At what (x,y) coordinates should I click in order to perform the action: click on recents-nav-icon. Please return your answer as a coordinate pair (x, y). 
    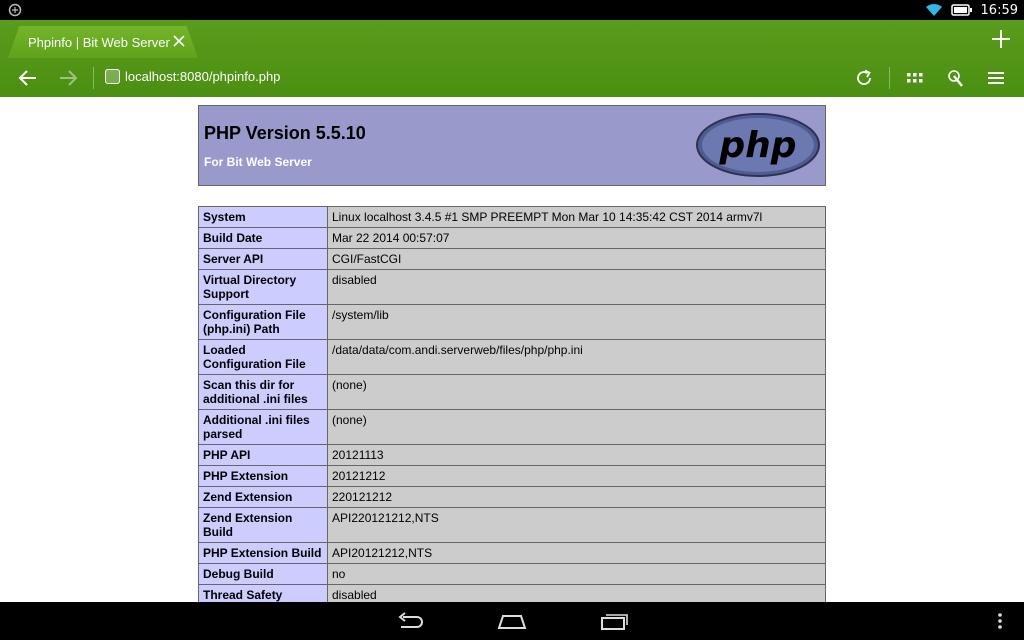
    Looking at the image, I should click on (614, 622).